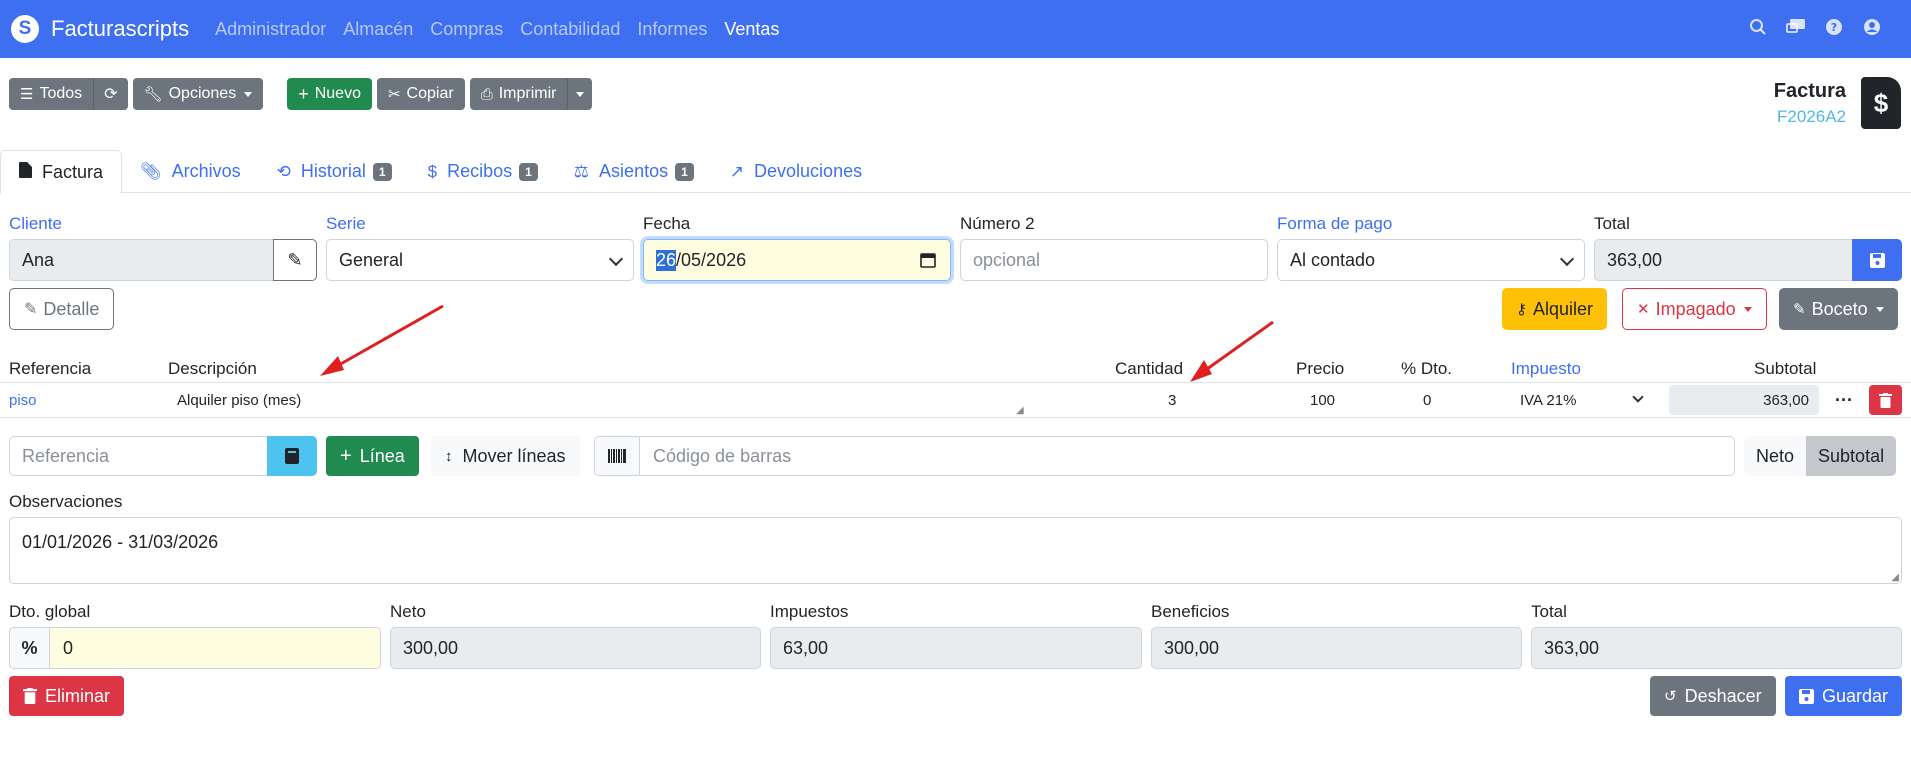 This screenshot has height=781, width=1911. I want to click on referencia-input: Referencia, so click(163, 456).